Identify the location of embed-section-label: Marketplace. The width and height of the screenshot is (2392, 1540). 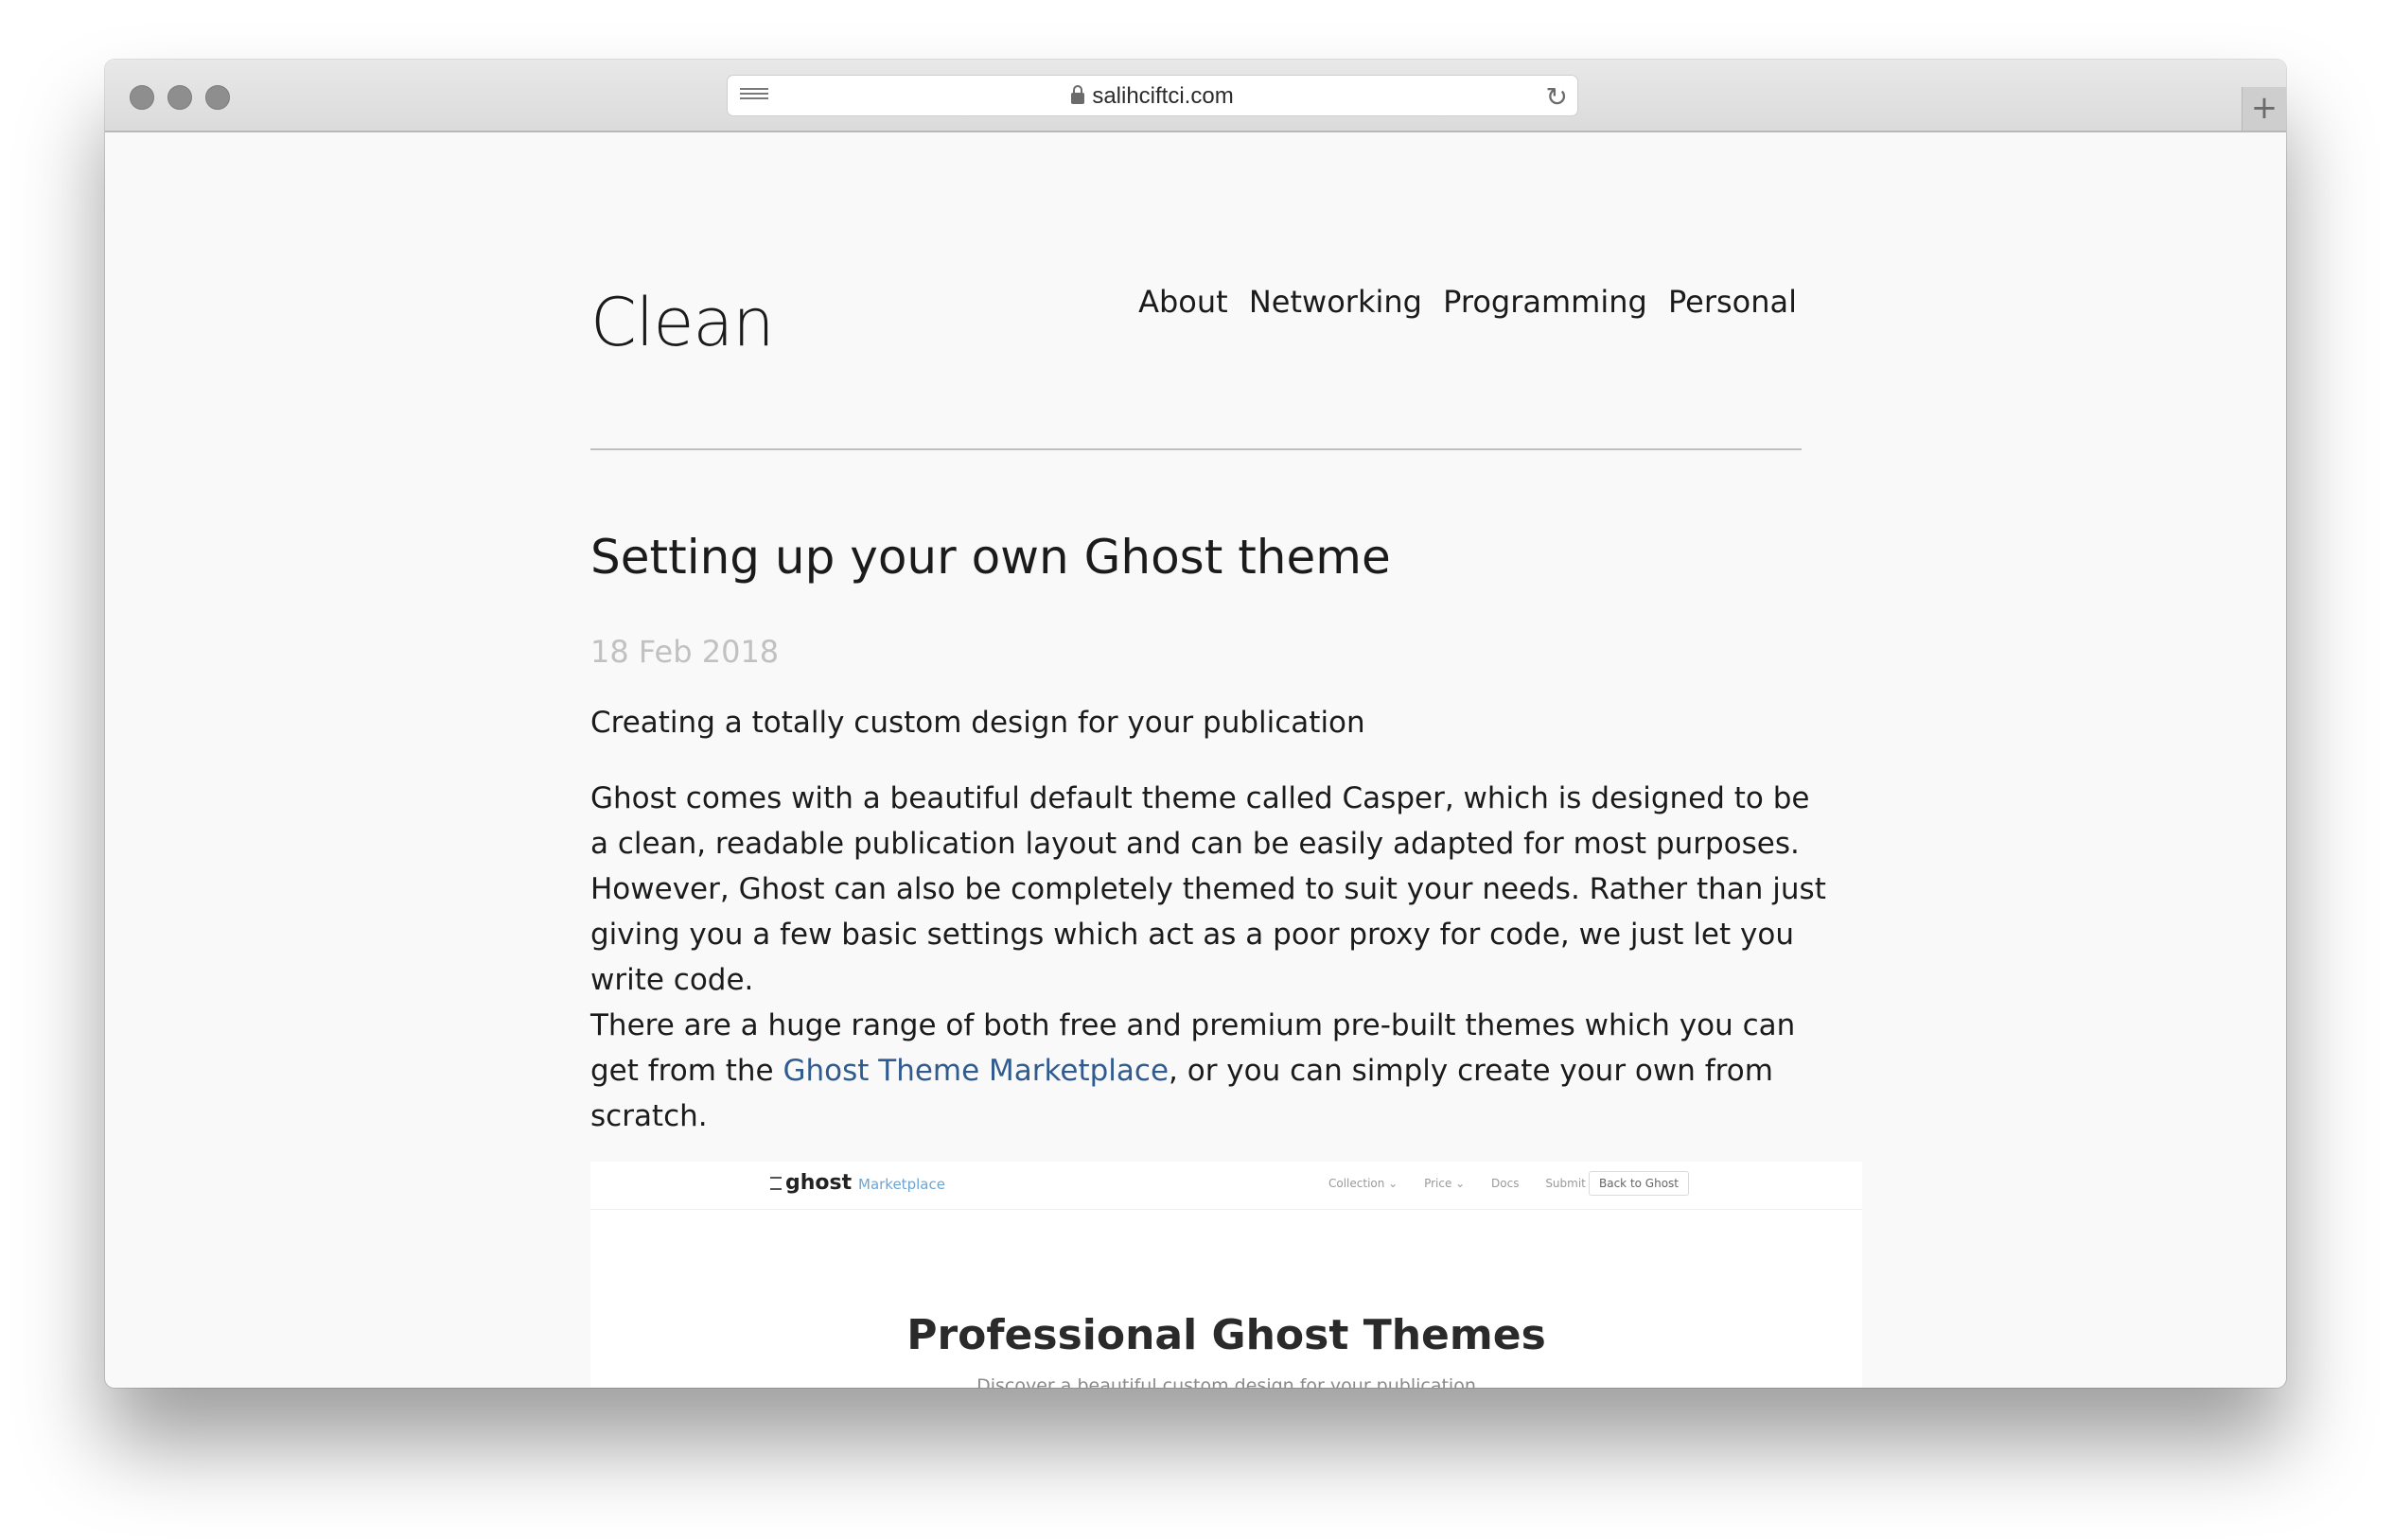
(901, 1184).